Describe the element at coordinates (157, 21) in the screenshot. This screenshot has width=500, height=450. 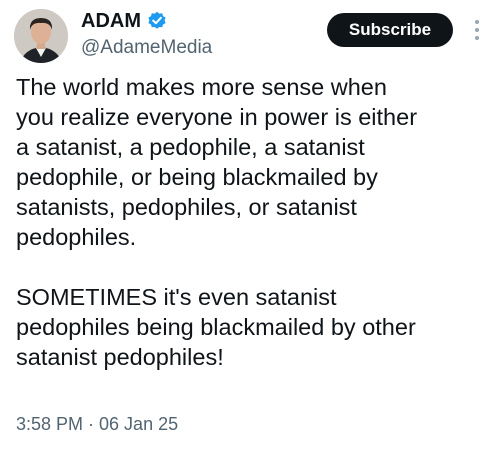
I see `verified-badge-icon` at that location.